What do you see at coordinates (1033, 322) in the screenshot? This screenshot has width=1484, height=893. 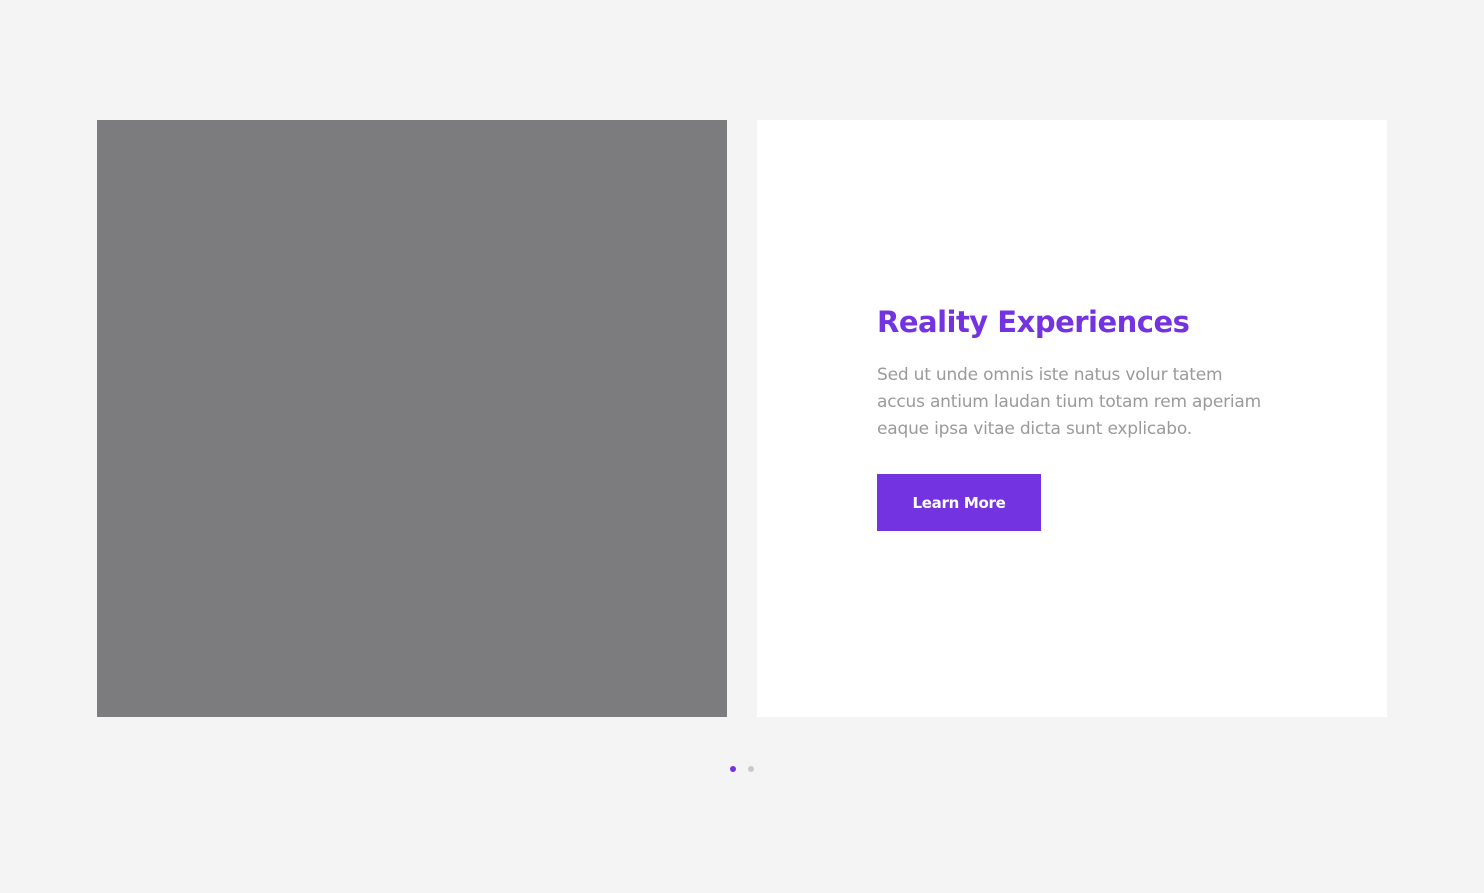 I see `slide-title: Reality Experiences` at bounding box center [1033, 322].